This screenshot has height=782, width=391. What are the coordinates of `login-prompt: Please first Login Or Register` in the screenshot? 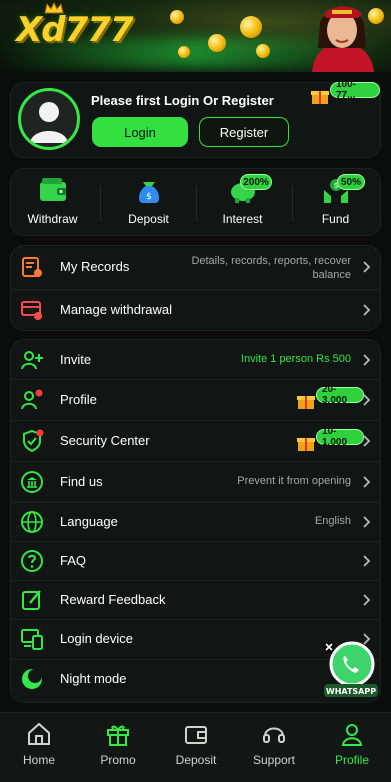 It's located at (182, 100).